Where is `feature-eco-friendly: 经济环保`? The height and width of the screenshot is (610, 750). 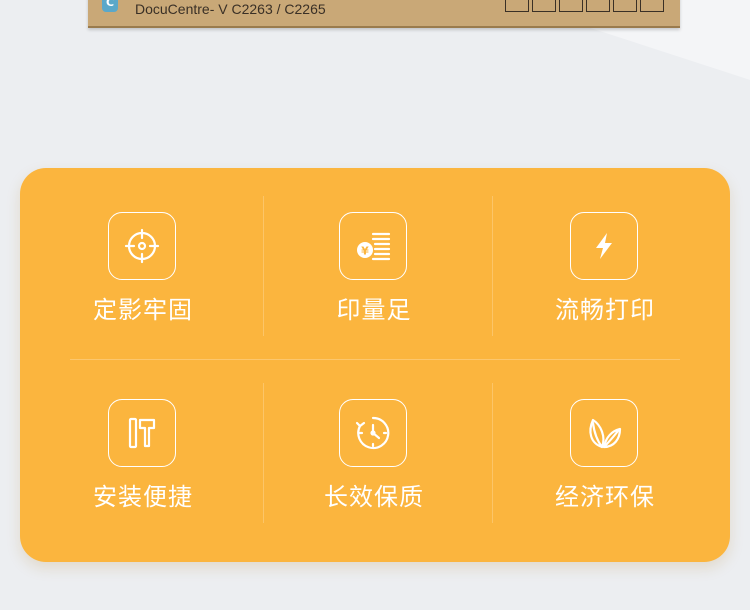
feature-eco-friendly: 经济环保 is located at coordinates (605, 448).